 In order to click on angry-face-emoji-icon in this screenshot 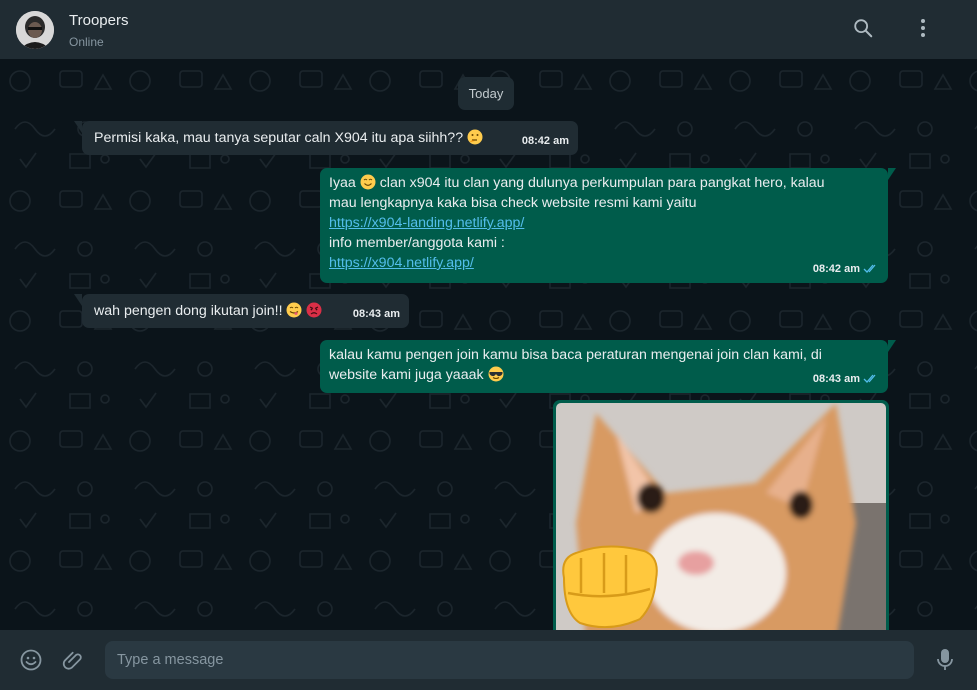, I will do `click(314, 310)`.